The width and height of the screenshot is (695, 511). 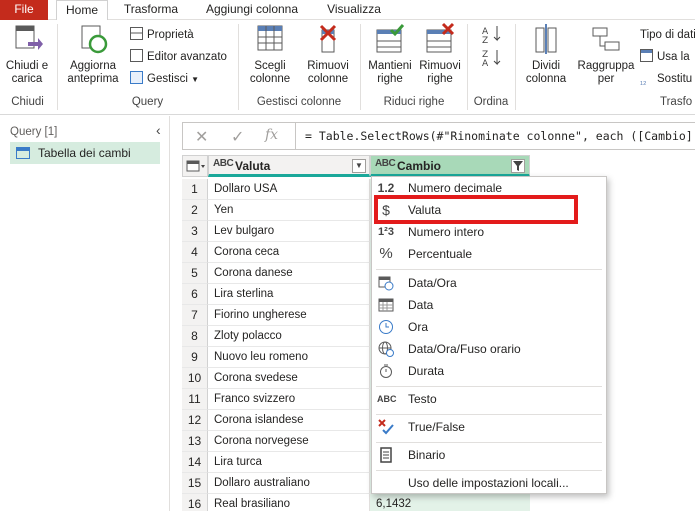 I want to click on row-index: 10, so click(x=195, y=378).